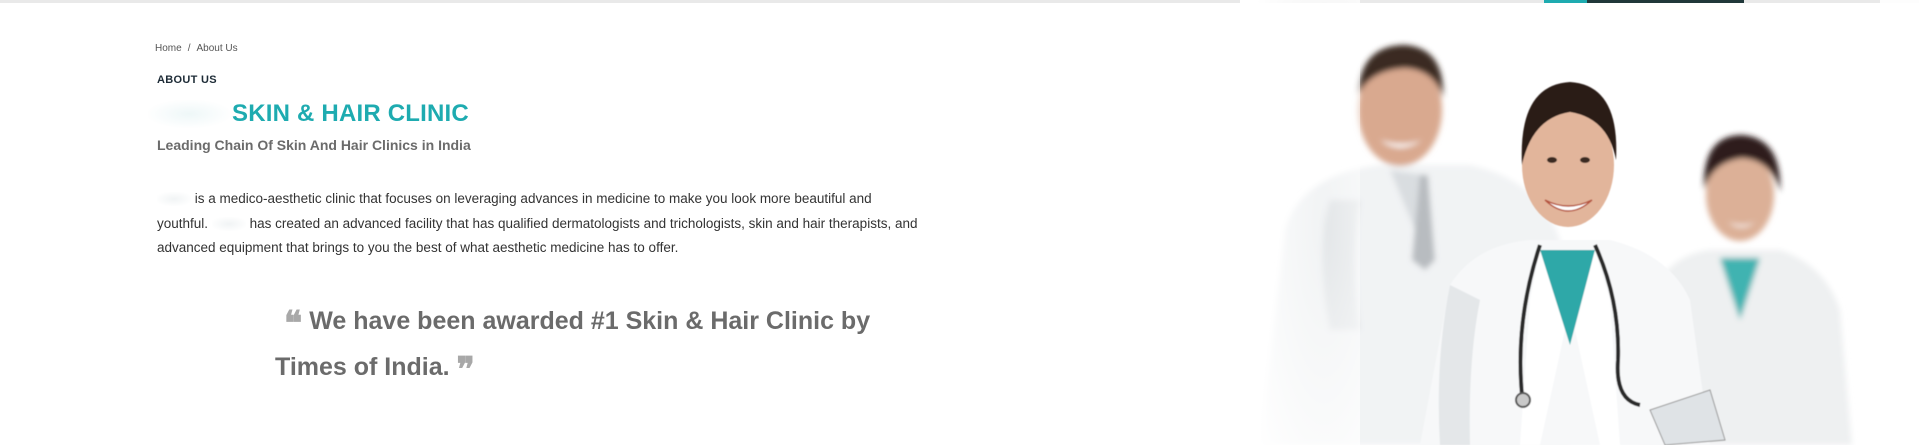 This screenshot has height=445, width=1919. Describe the element at coordinates (465, 370) in the screenshot. I see `close-quote-icon: ❞` at that location.